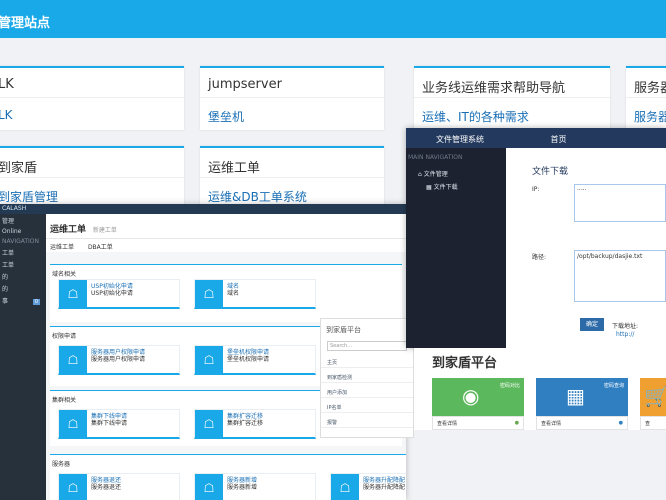 The height and width of the screenshot is (500, 666). What do you see at coordinates (23, 357) in the screenshot?
I see `sidebar: 管理 Online NAVIGATION 工单 工单 的 的 事 0` at bounding box center [23, 357].